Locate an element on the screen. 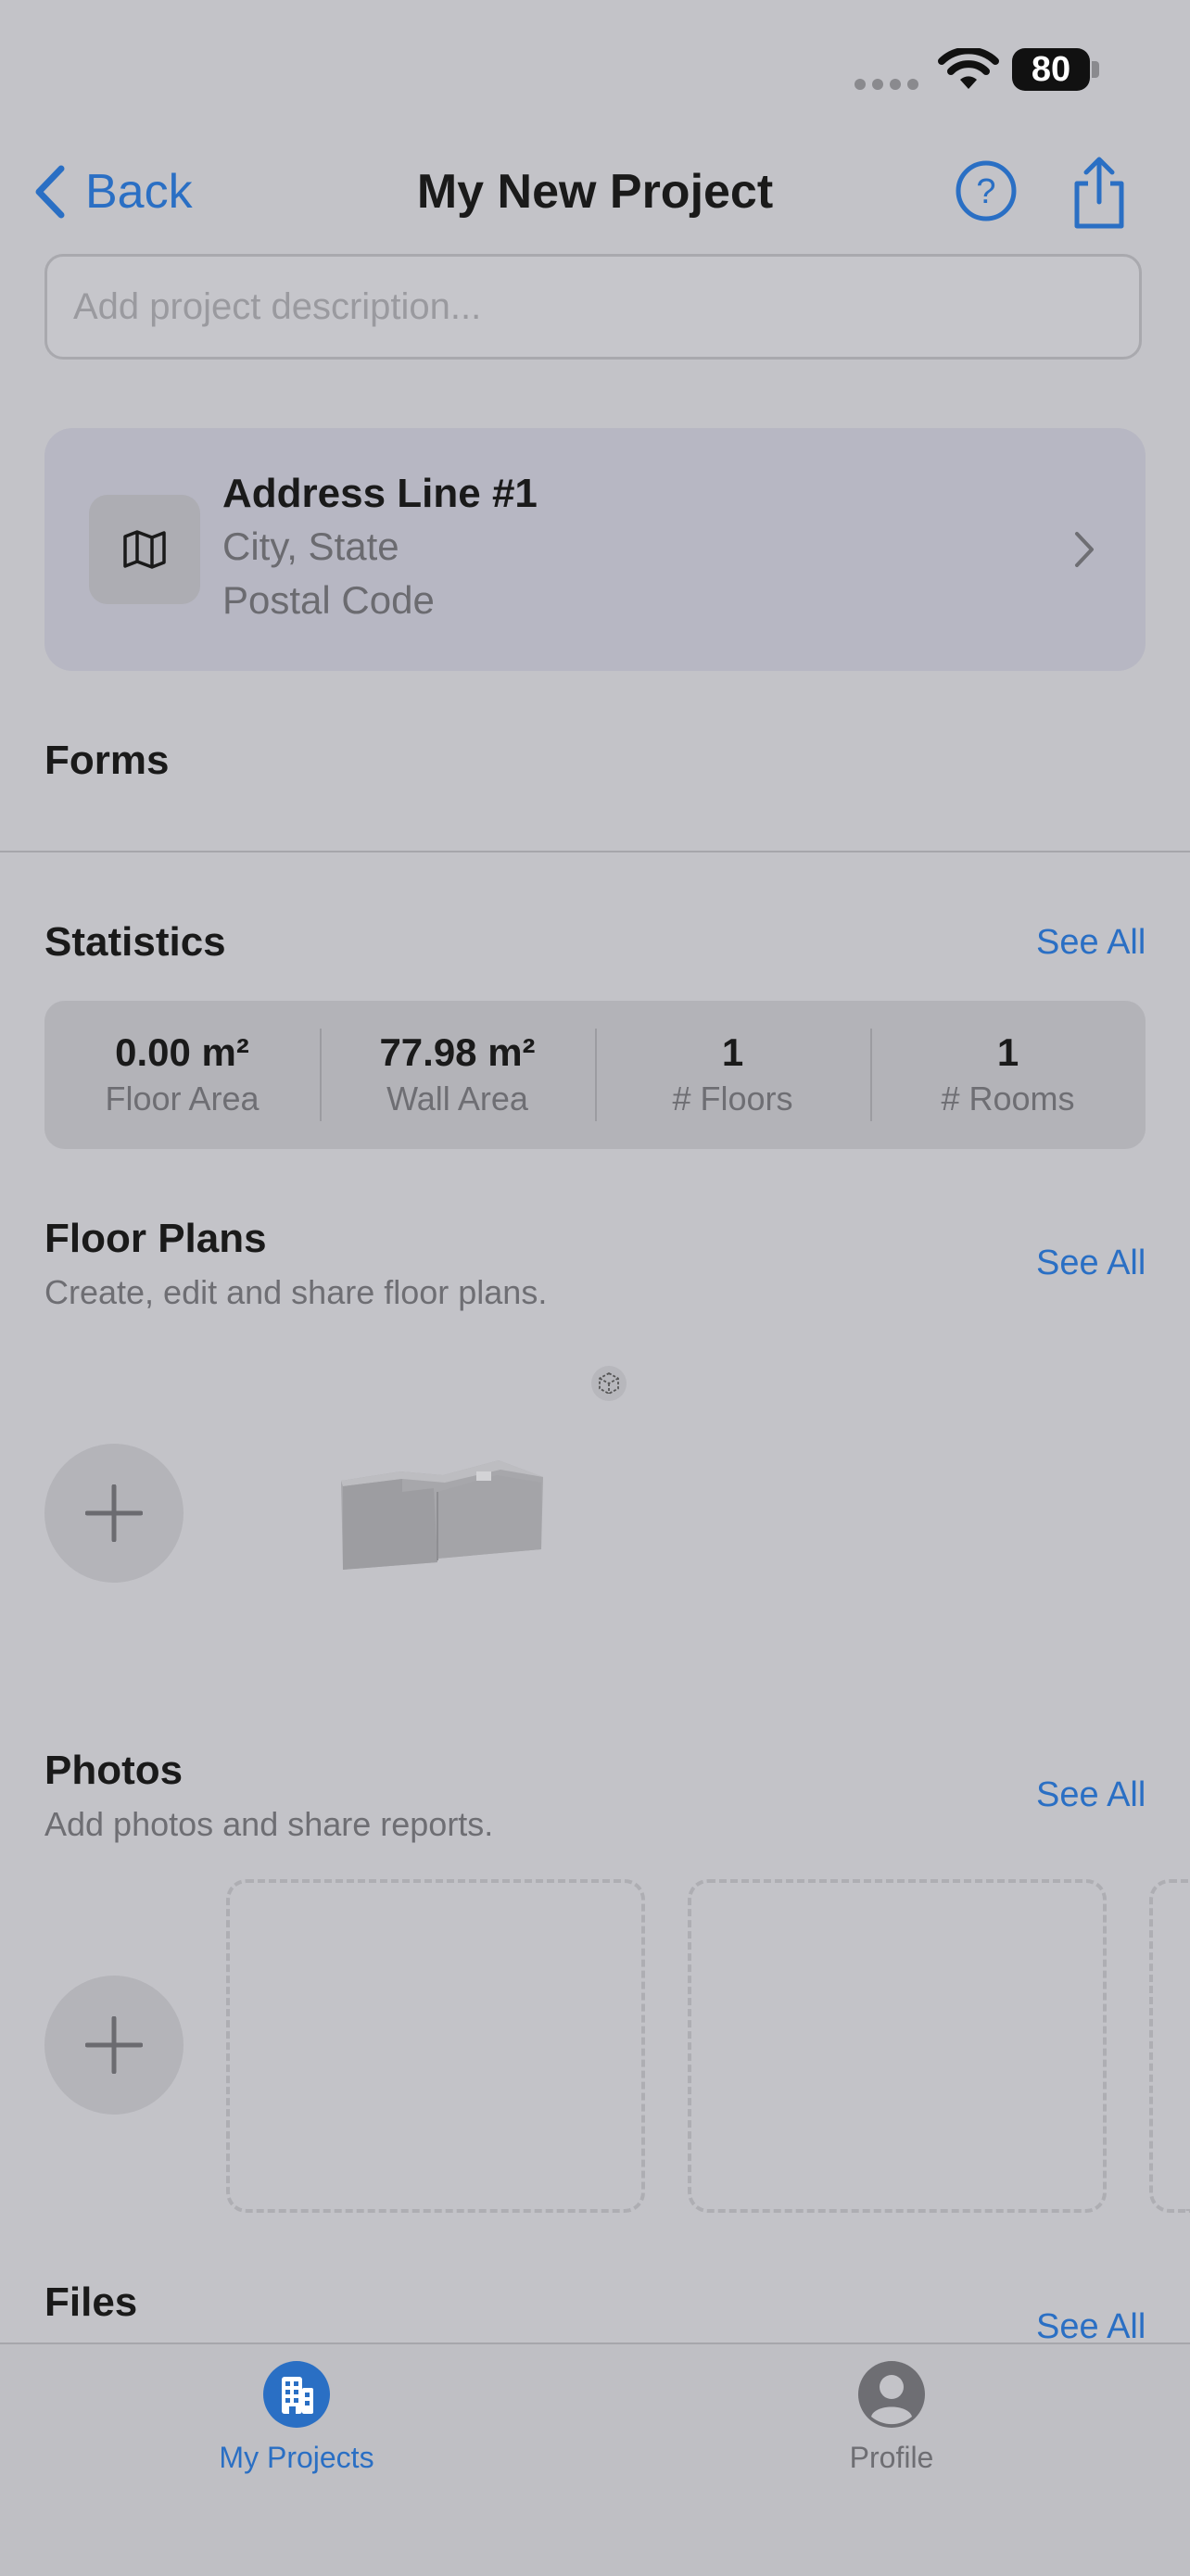 Image resolution: width=1190 pixels, height=2576 pixels. stat-floor-area: 0.00 m² Floor Area is located at coordinates (182, 1075).